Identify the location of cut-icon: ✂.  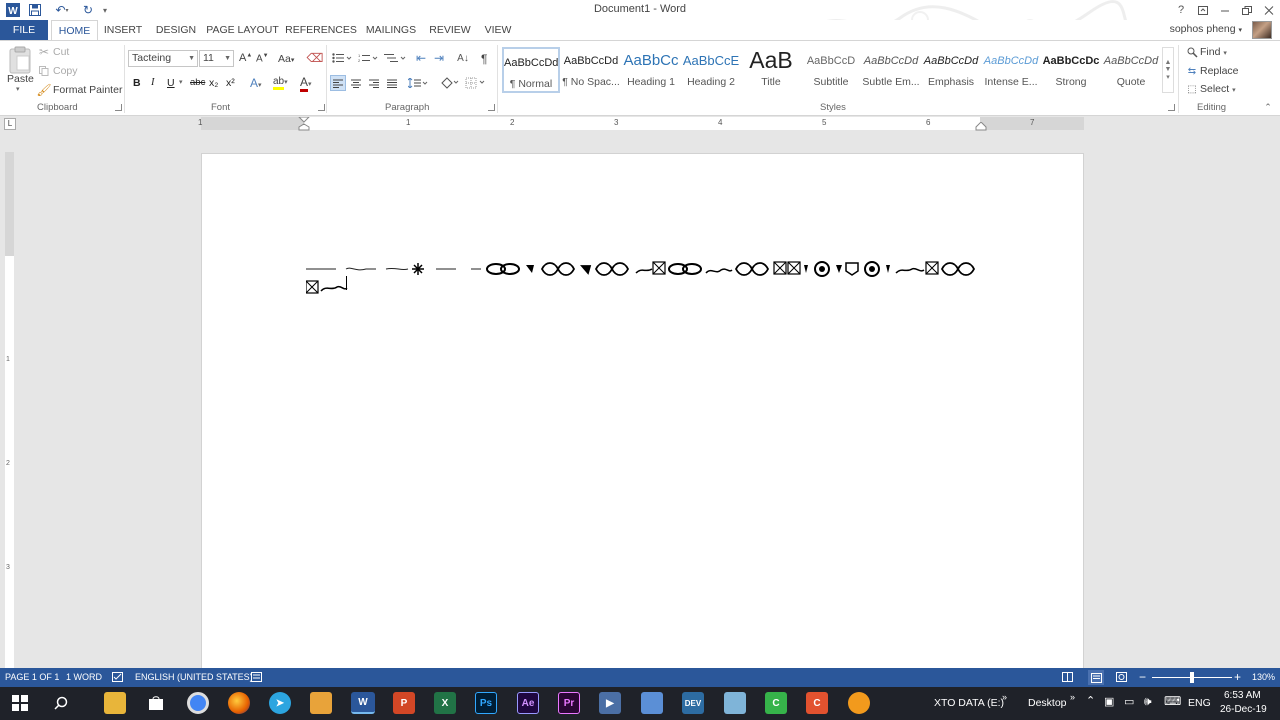
(44, 52).